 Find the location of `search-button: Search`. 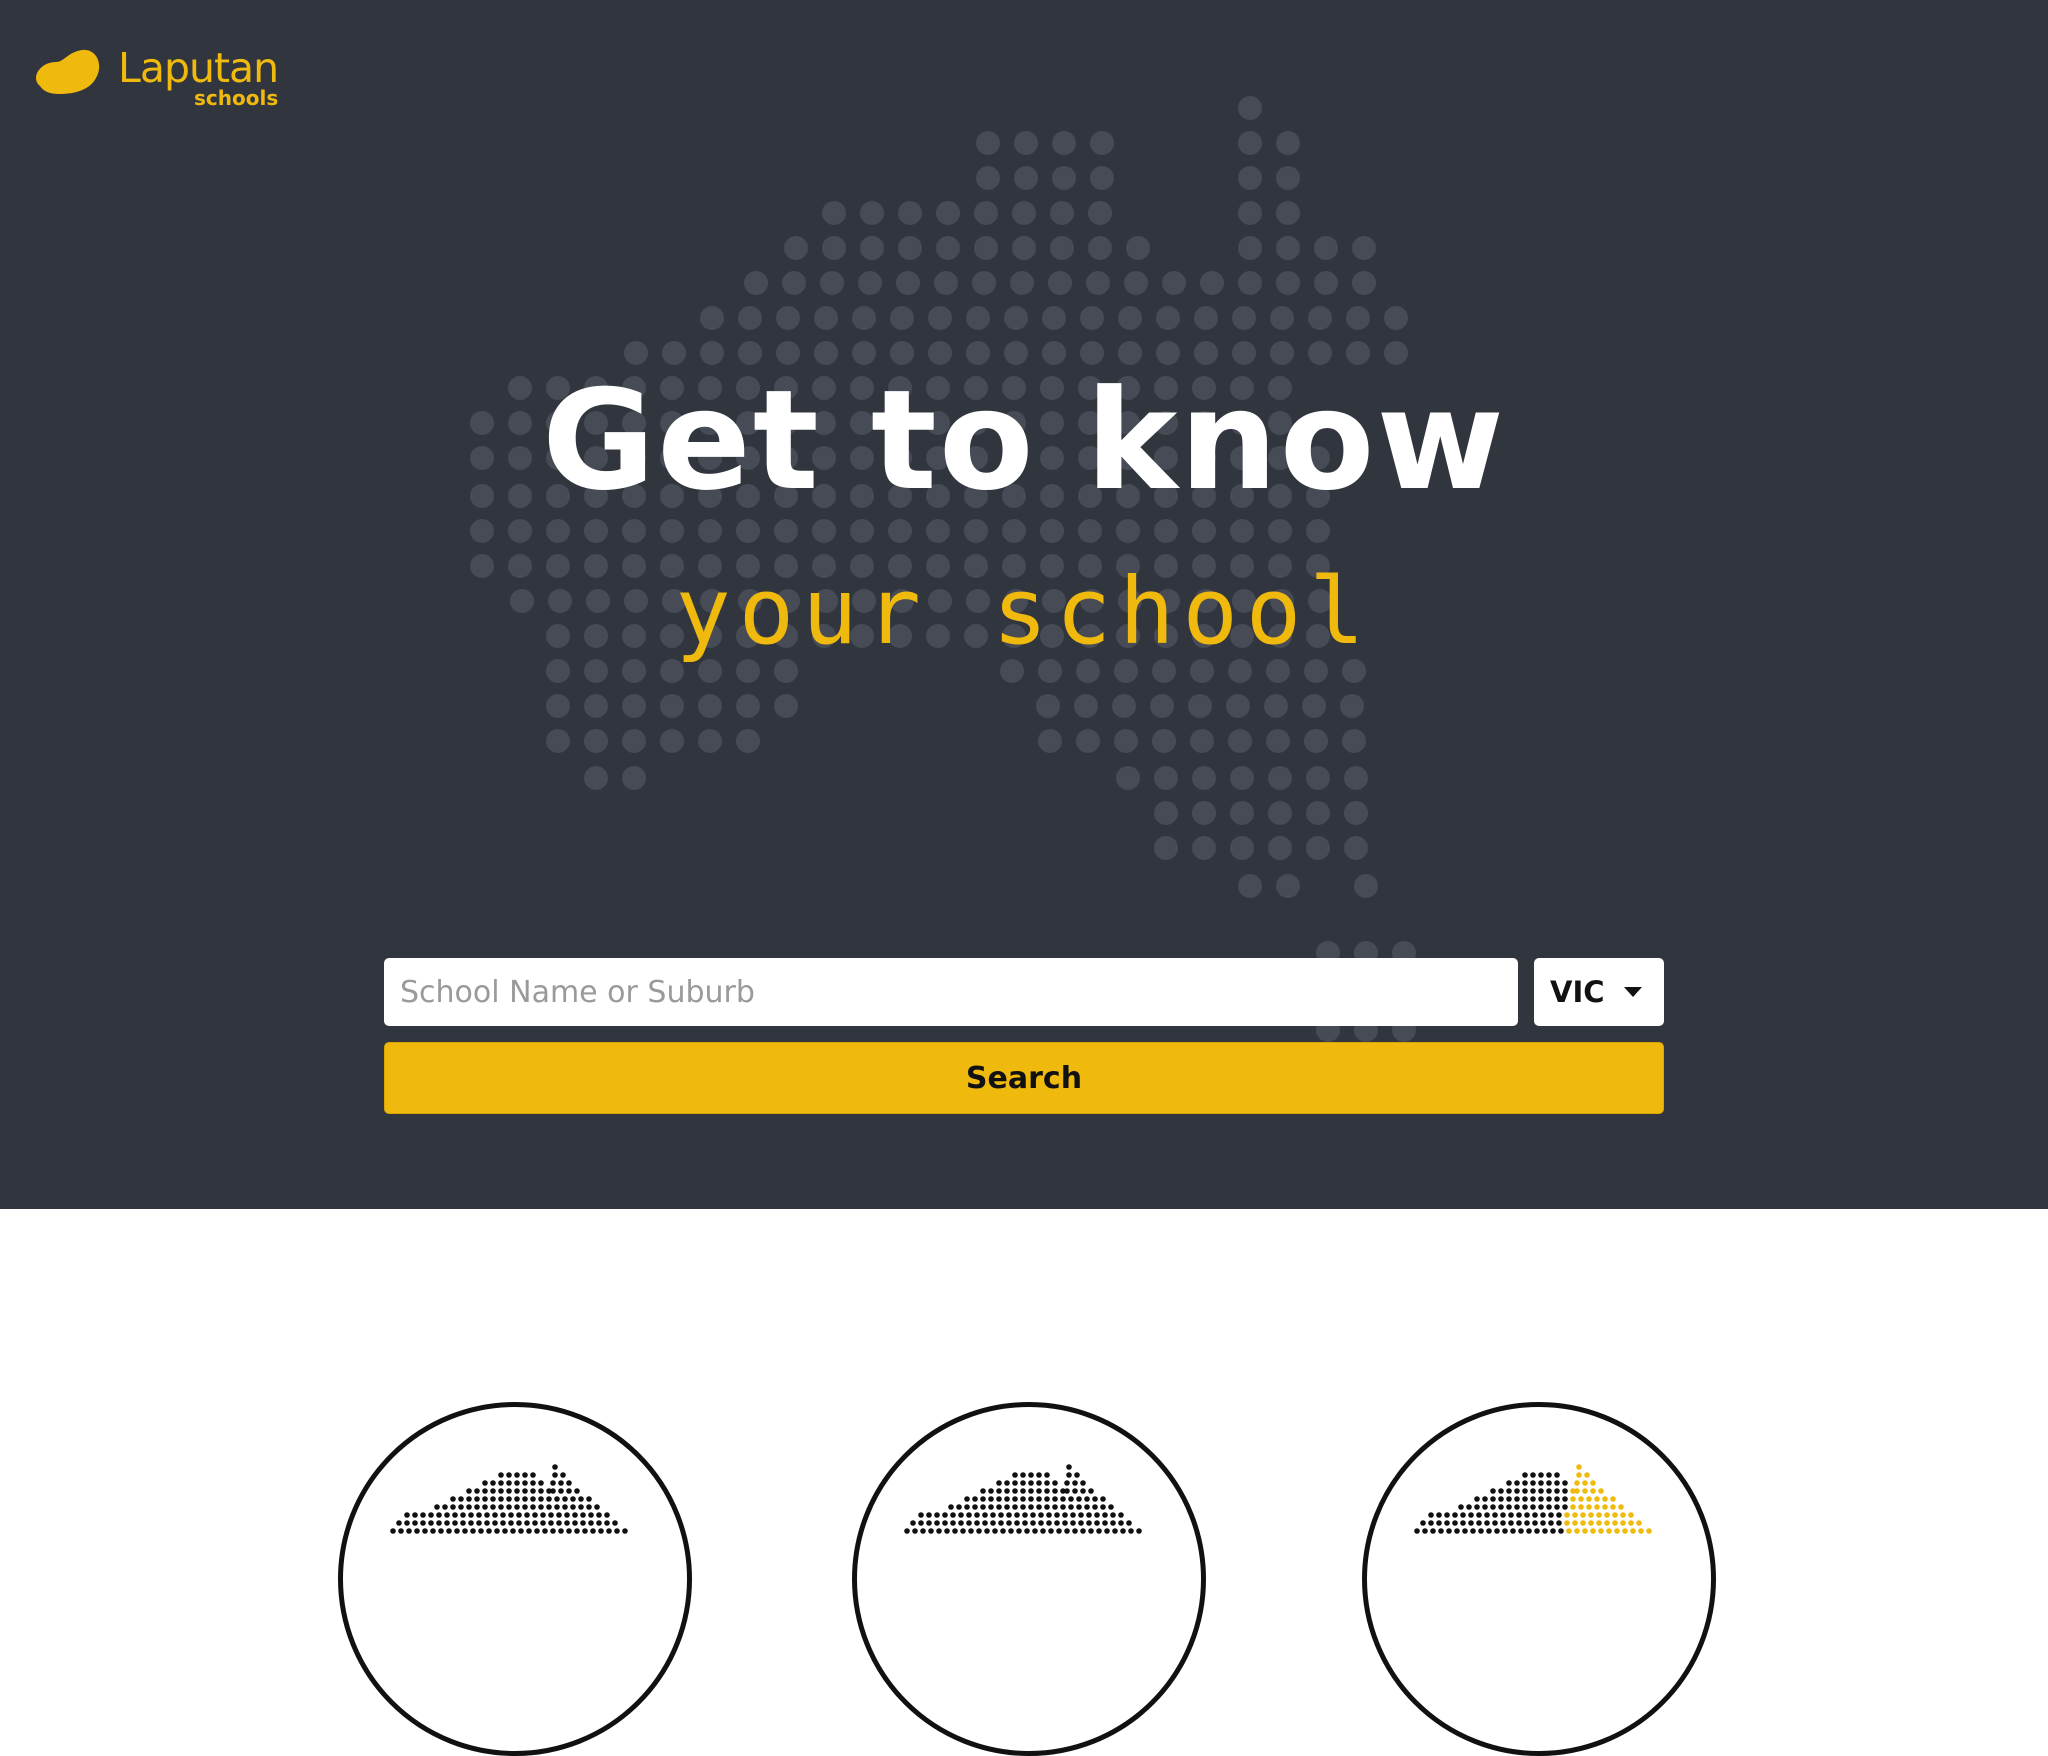

search-button: Search is located at coordinates (1024, 1078).